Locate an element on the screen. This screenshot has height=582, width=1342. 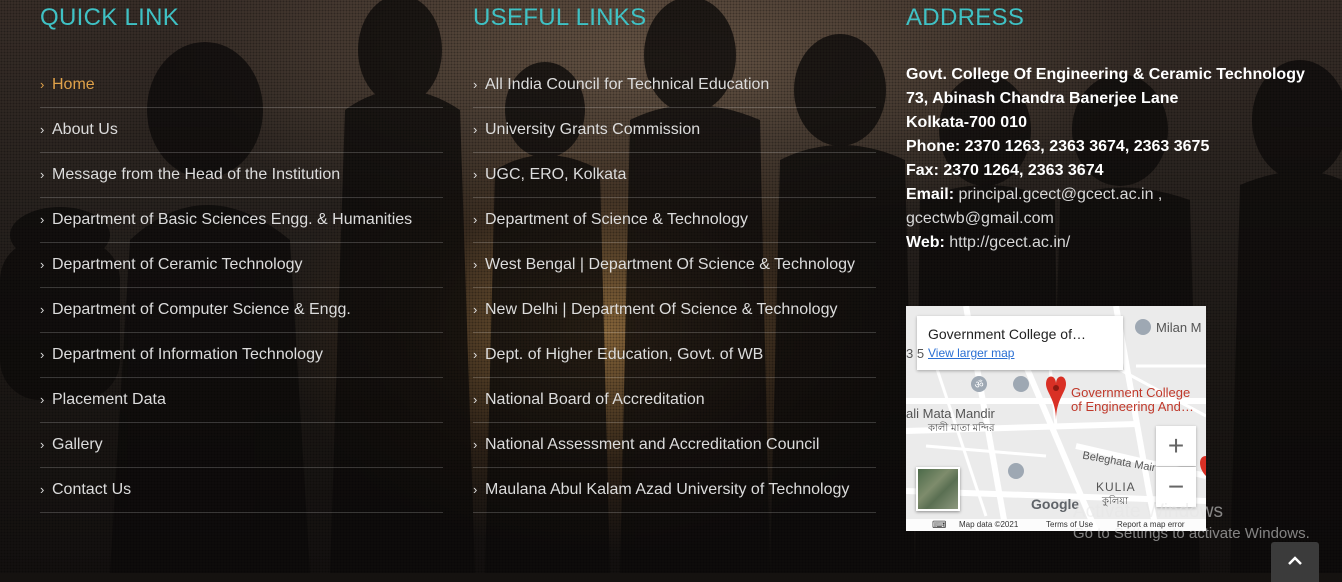
map-data-text: Map data ©2021 is located at coordinates (989, 524).